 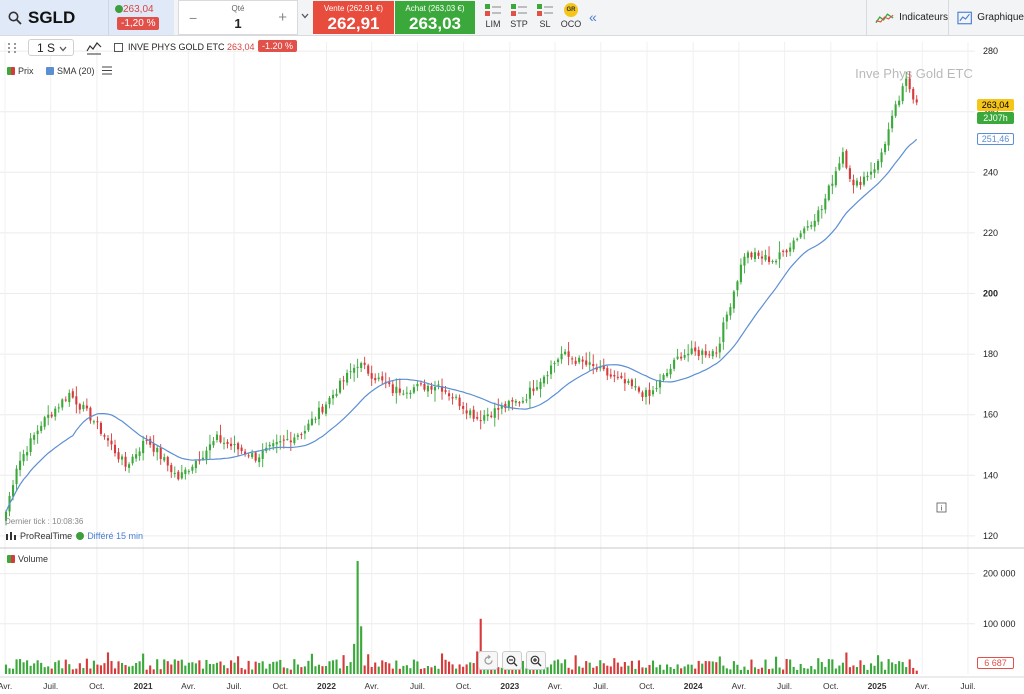 I want to click on order-stp-button: STP, so click(x=519, y=18).